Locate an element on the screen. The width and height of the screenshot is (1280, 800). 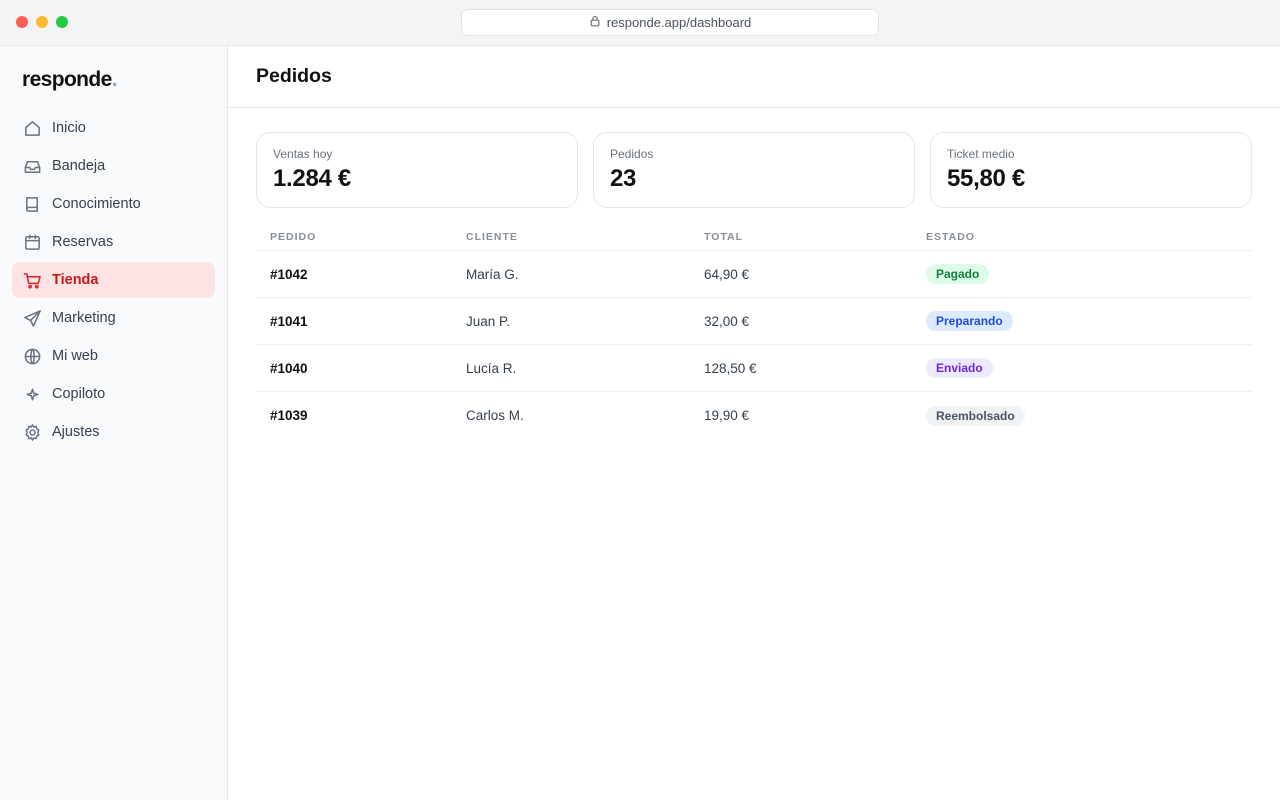
gear-icon is located at coordinates (32, 432).